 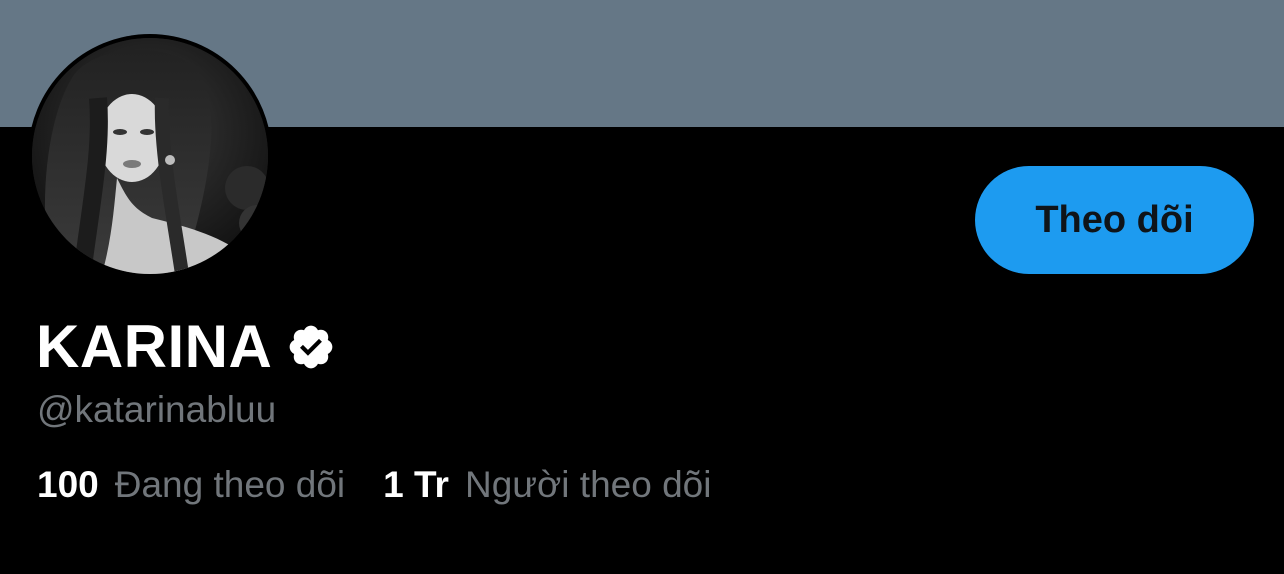 What do you see at coordinates (230, 484) in the screenshot?
I see `following-label: Đang theo dõi` at bounding box center [230, 484].